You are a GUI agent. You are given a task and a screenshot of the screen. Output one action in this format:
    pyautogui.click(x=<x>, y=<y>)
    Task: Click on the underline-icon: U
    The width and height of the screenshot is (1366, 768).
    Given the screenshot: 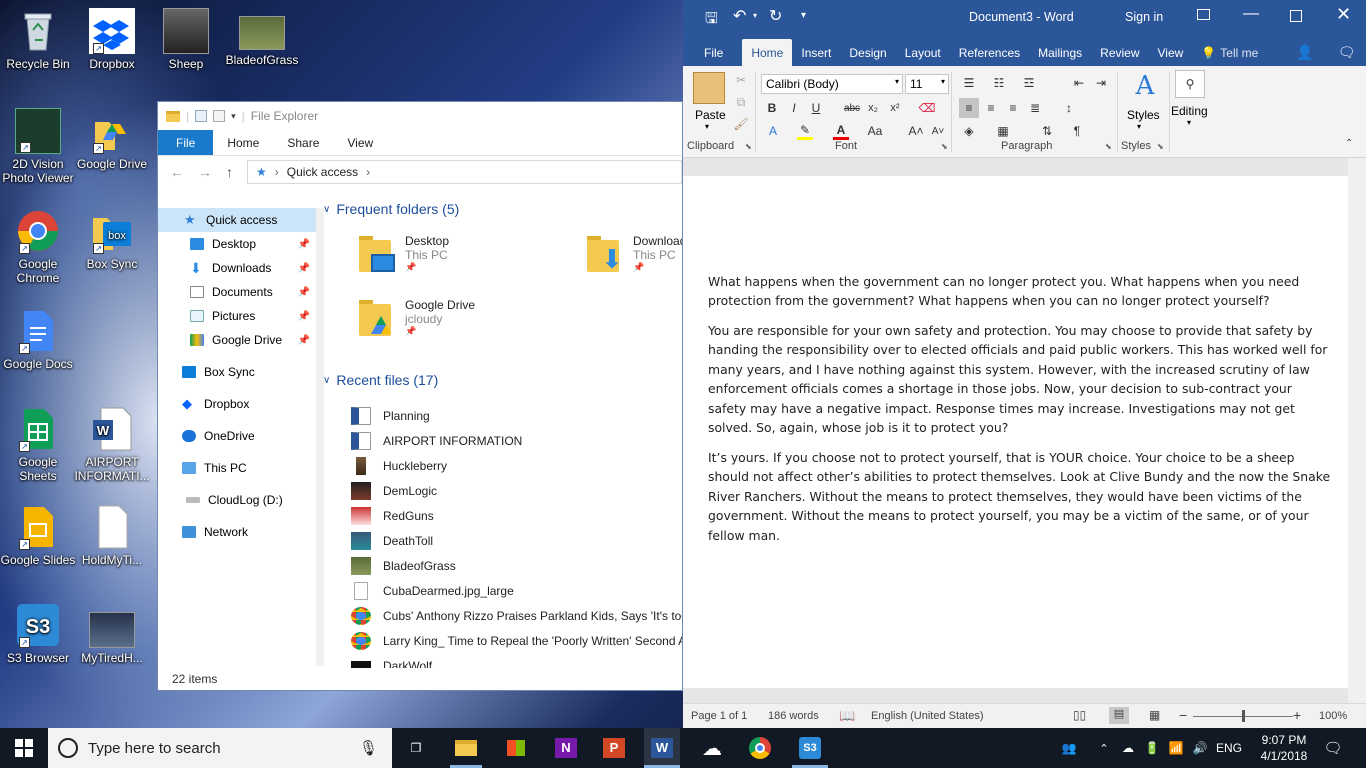 What is the action you would take?
    pyautogui.click(x=816, y=108)
    